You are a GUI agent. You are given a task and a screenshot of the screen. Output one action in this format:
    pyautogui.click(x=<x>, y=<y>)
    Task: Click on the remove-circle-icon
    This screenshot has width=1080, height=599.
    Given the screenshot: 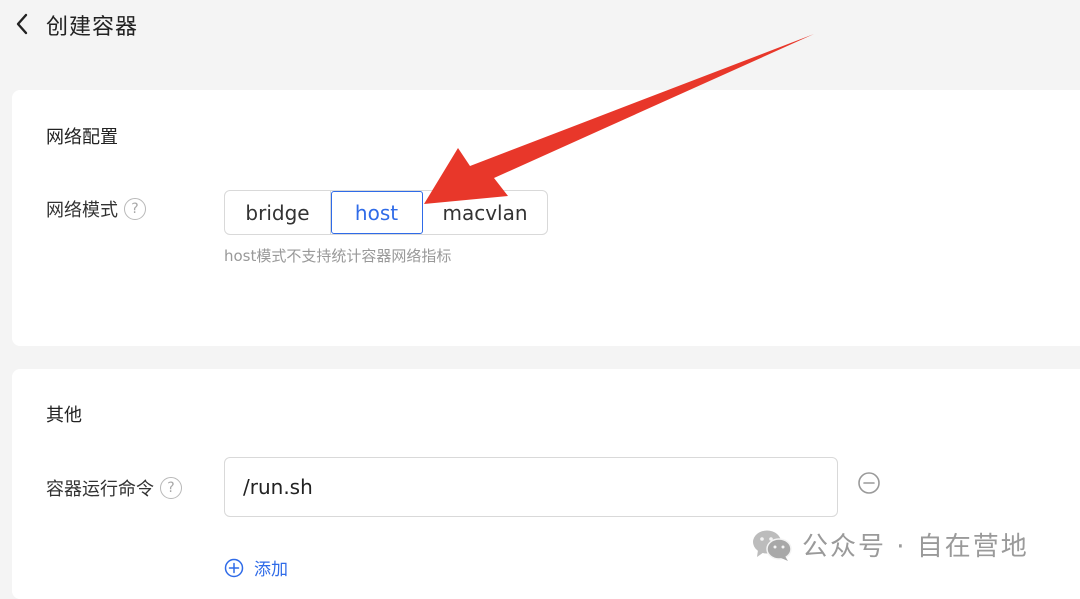 What is the action you would take?
    pyautogui.click(x=869, y=483)
    